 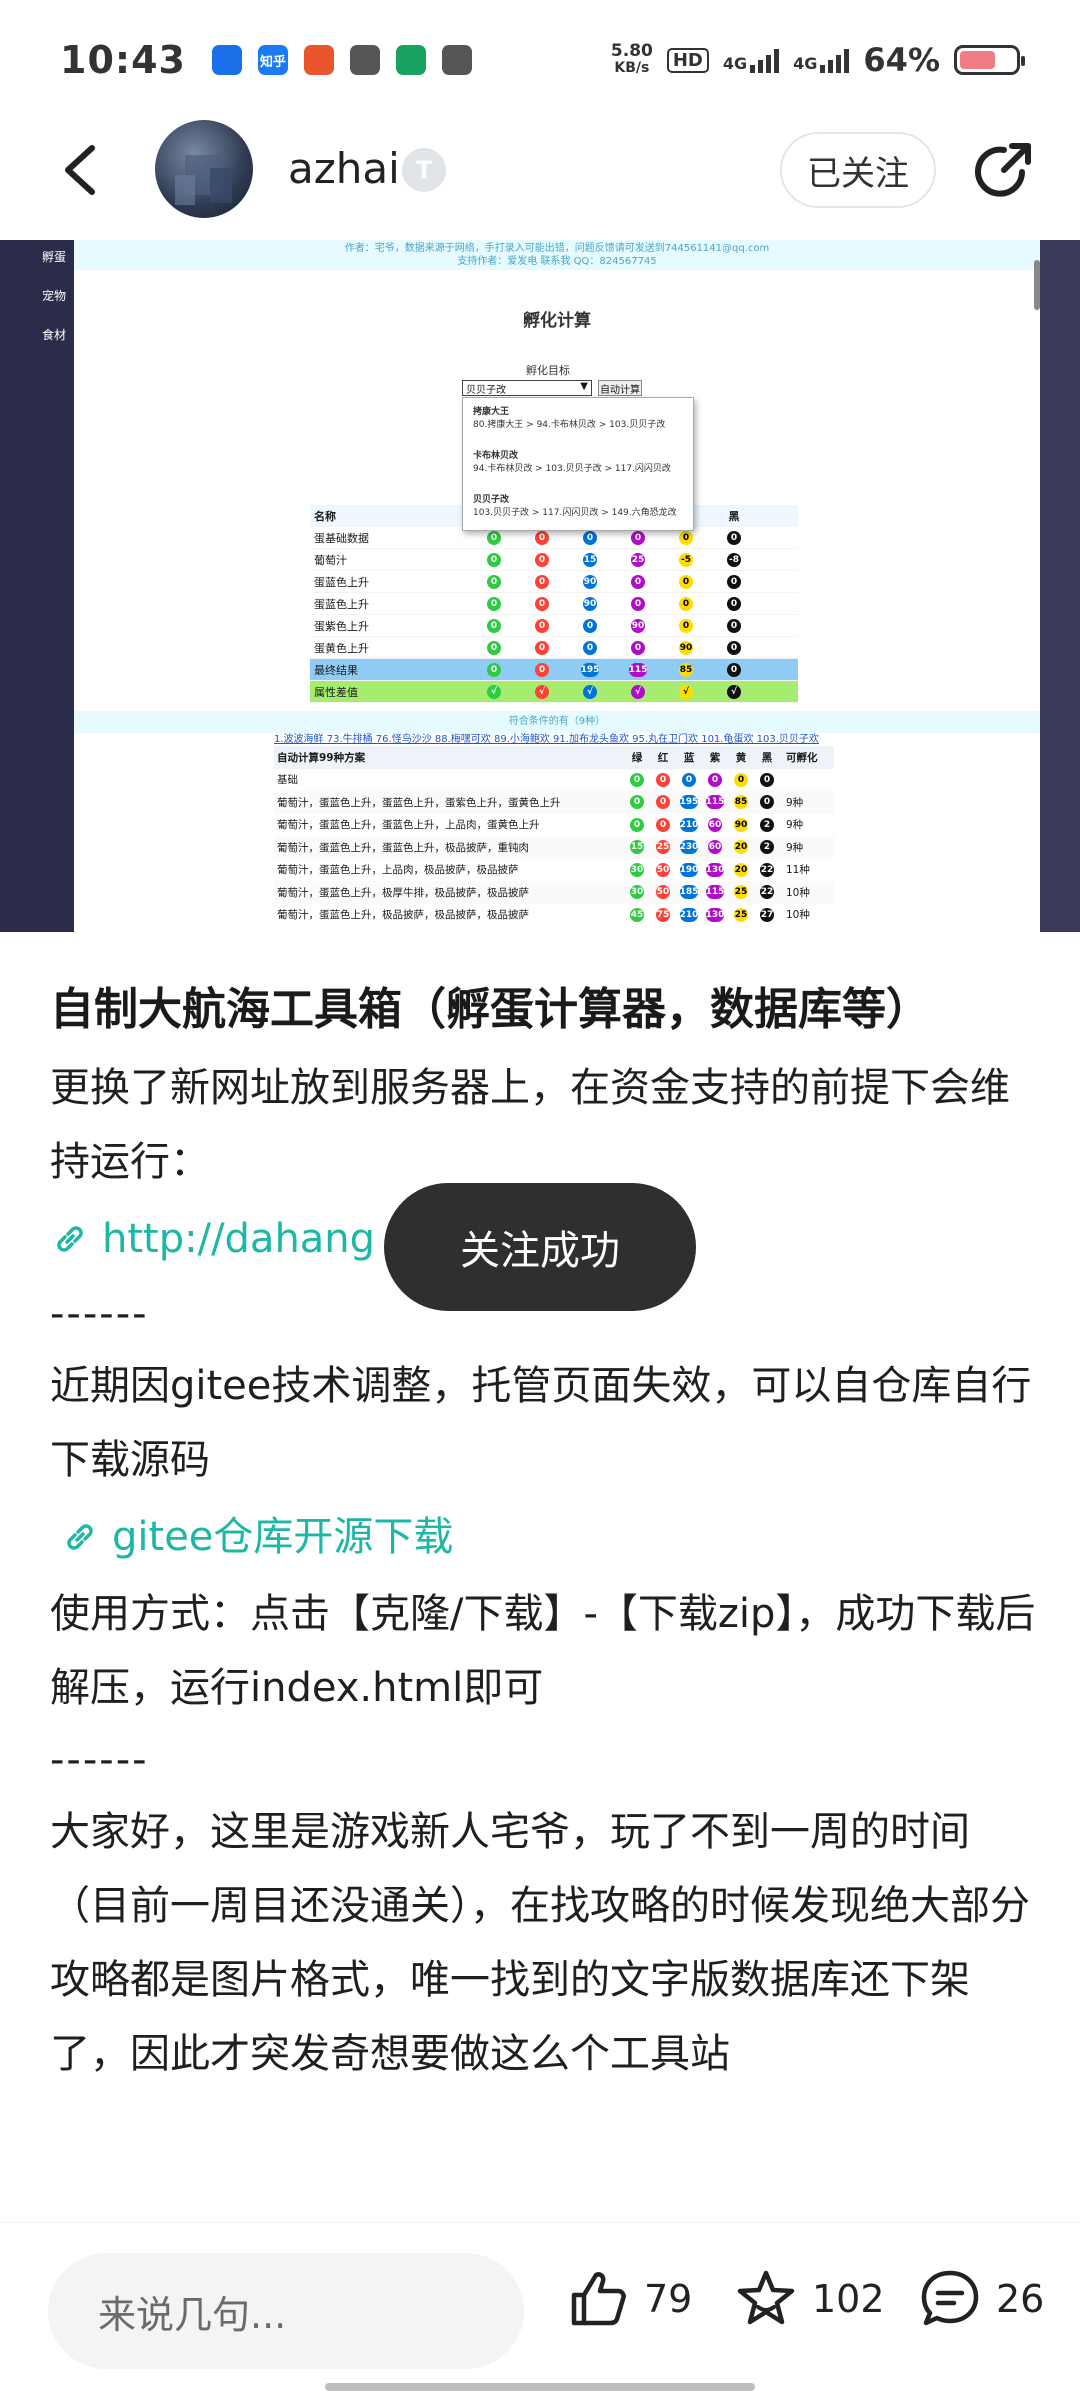 What do you see at coordinates (530, 1125) in the screenshot?
I see `paragraph: 更换了新网址放到服务器上，在资金支持的前提下会维持运行：` at bounding box center [530, 1125].